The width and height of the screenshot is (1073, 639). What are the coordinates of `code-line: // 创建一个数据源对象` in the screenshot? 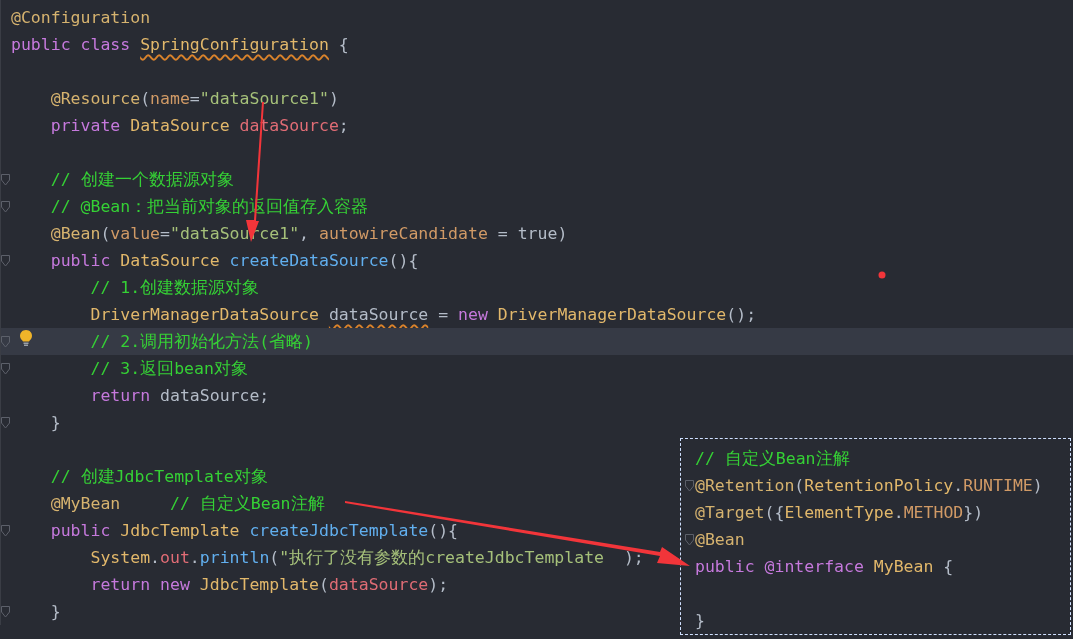 It's located at (142, 180).